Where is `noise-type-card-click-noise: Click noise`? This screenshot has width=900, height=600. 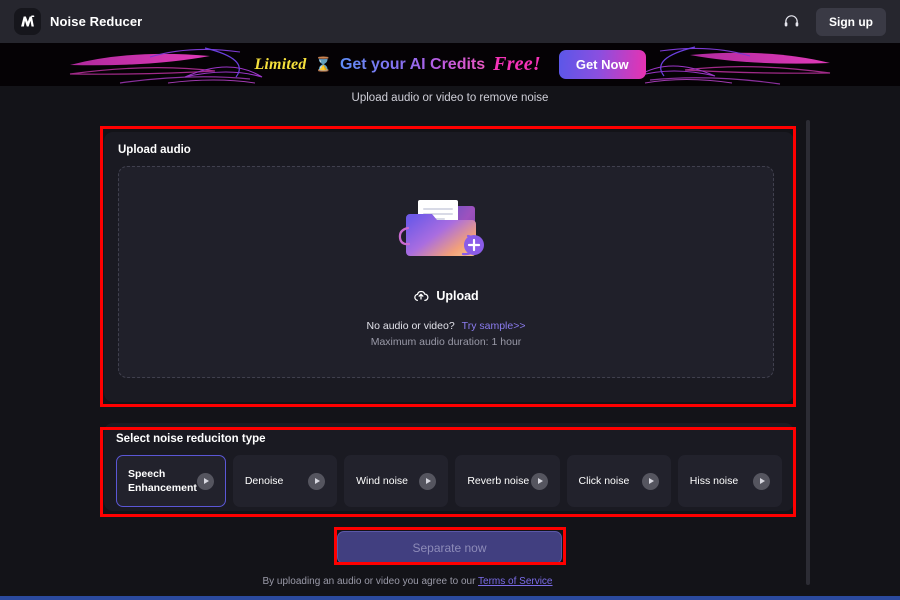 noise-type-card-click-noise: Click noise is located at coordinates (618, 481).